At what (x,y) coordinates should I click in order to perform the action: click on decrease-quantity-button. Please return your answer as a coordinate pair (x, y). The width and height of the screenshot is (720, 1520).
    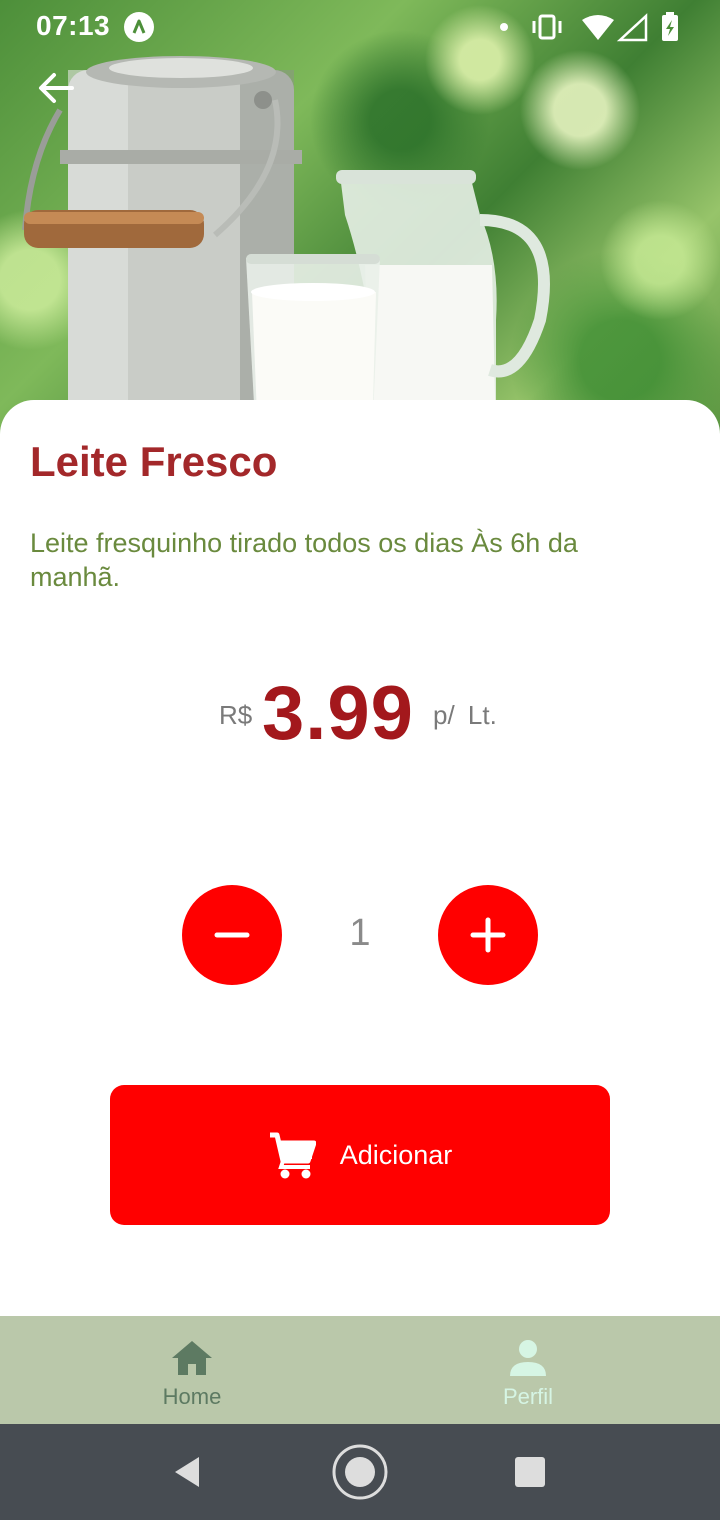
    Looking at the image, I should click on (232, 935).